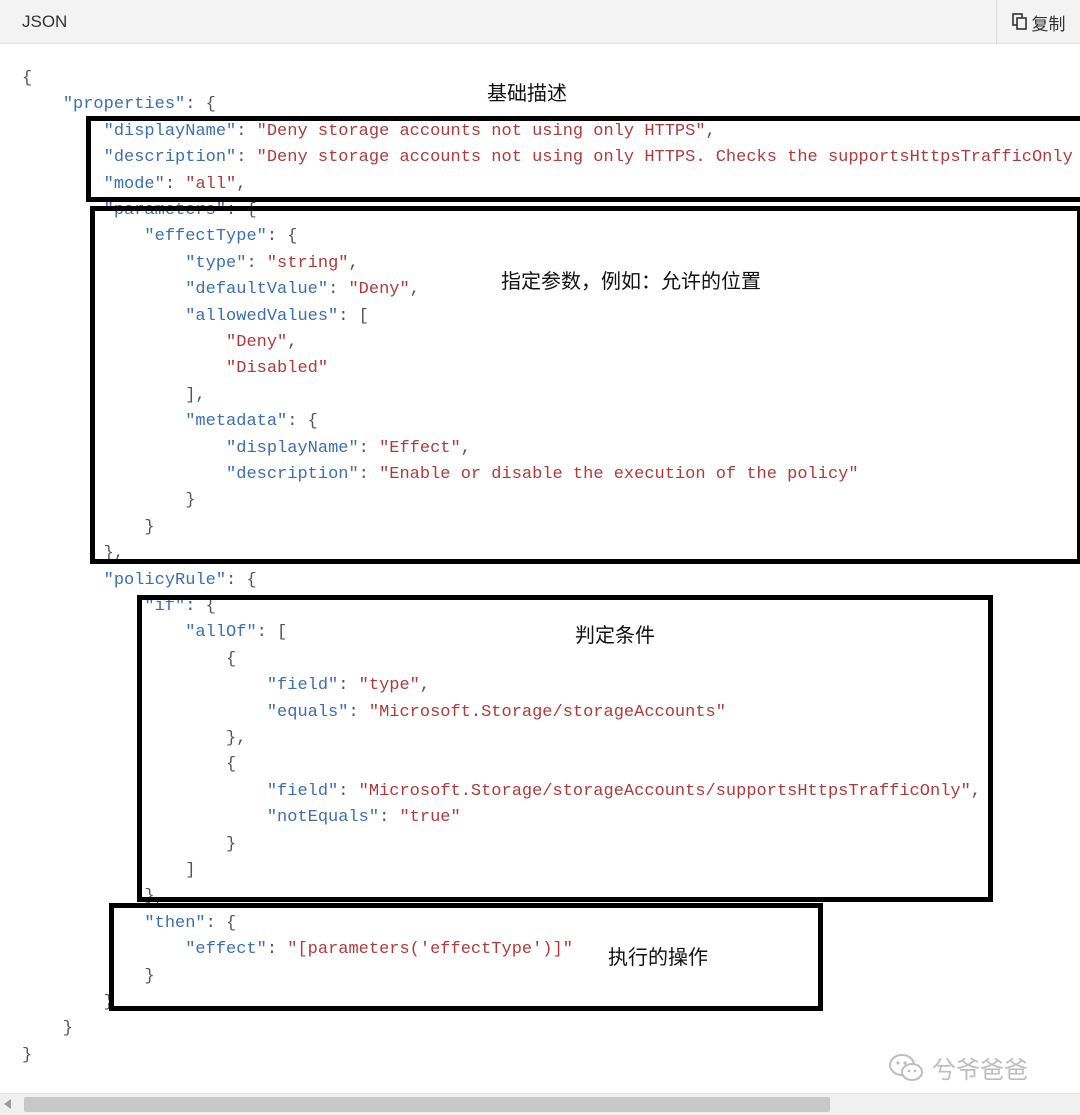 Image resolution: width=1080 pixels, height=1115 pixels. I want to click on scrollbar-thumb, so click(427, 1104).